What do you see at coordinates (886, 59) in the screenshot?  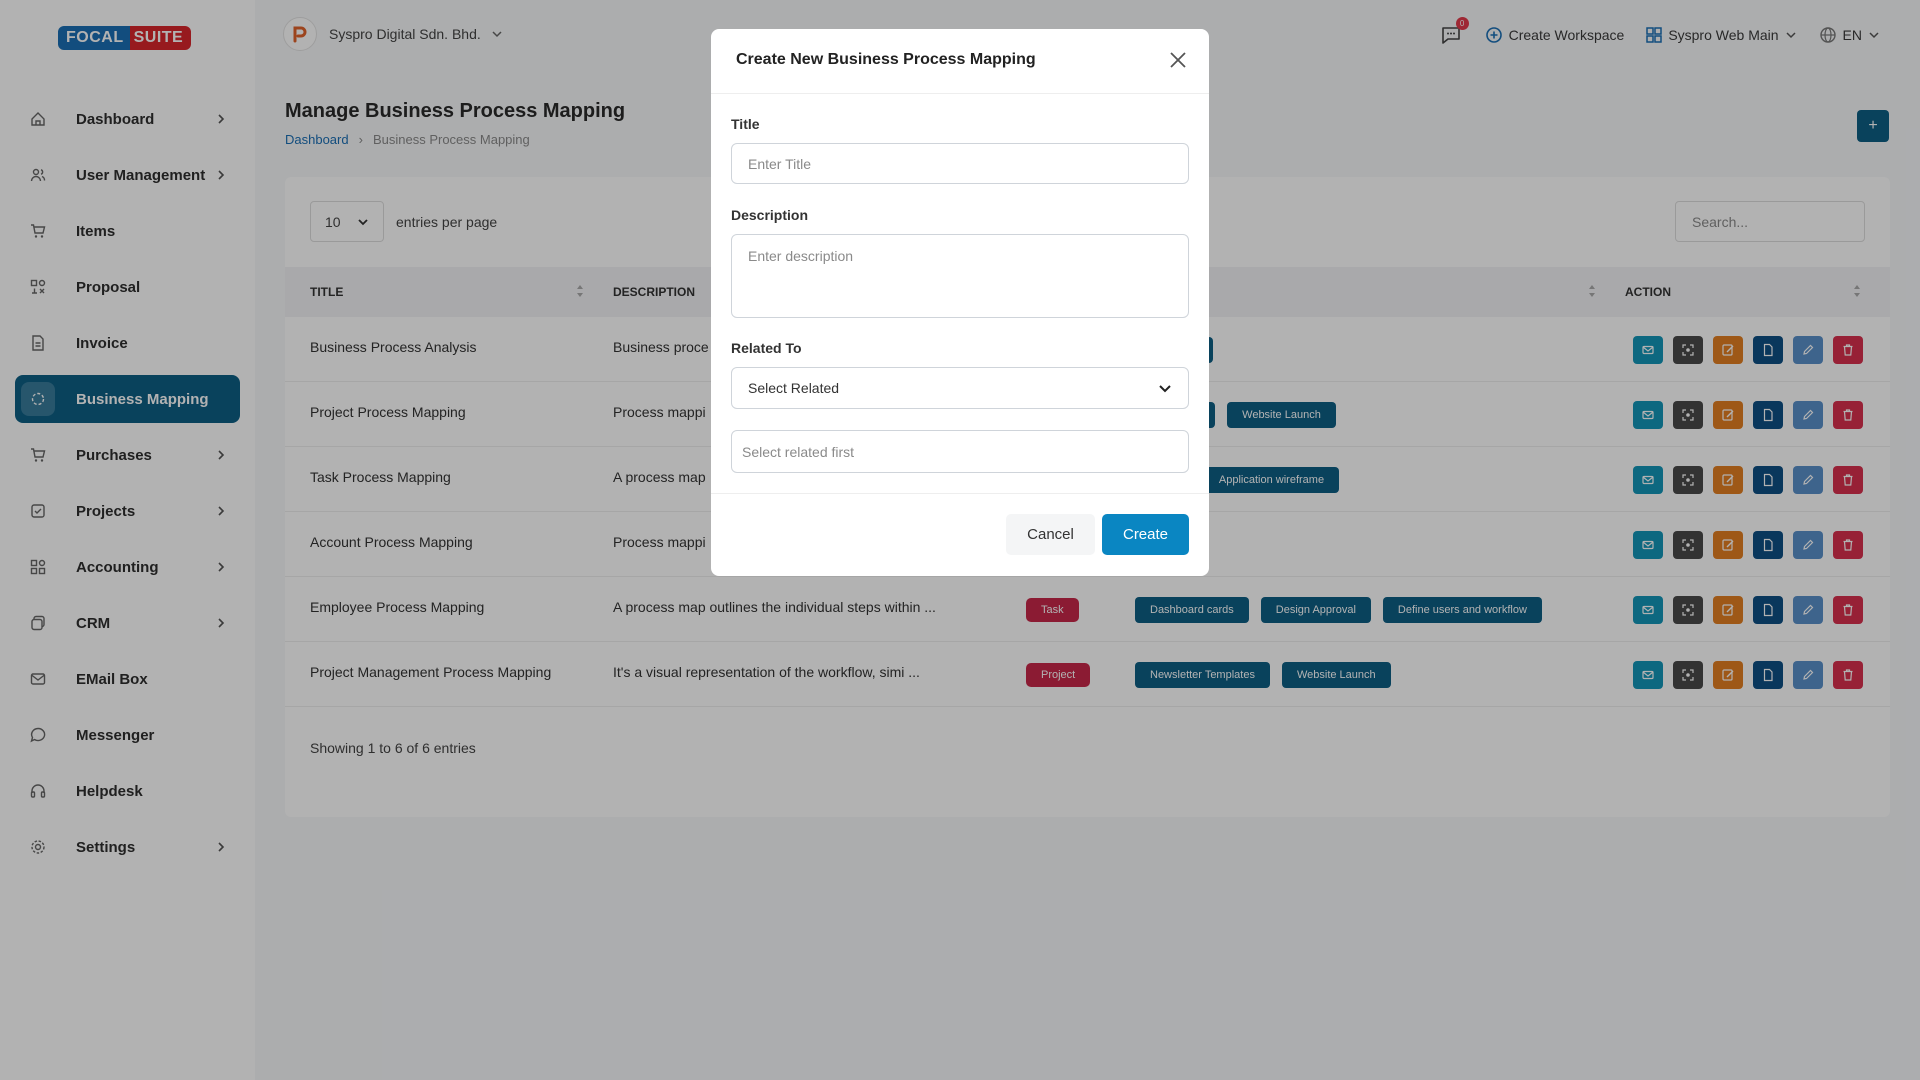 I see `modal-title: Create New Business Process Mapping` at bounding box center [886, 59].